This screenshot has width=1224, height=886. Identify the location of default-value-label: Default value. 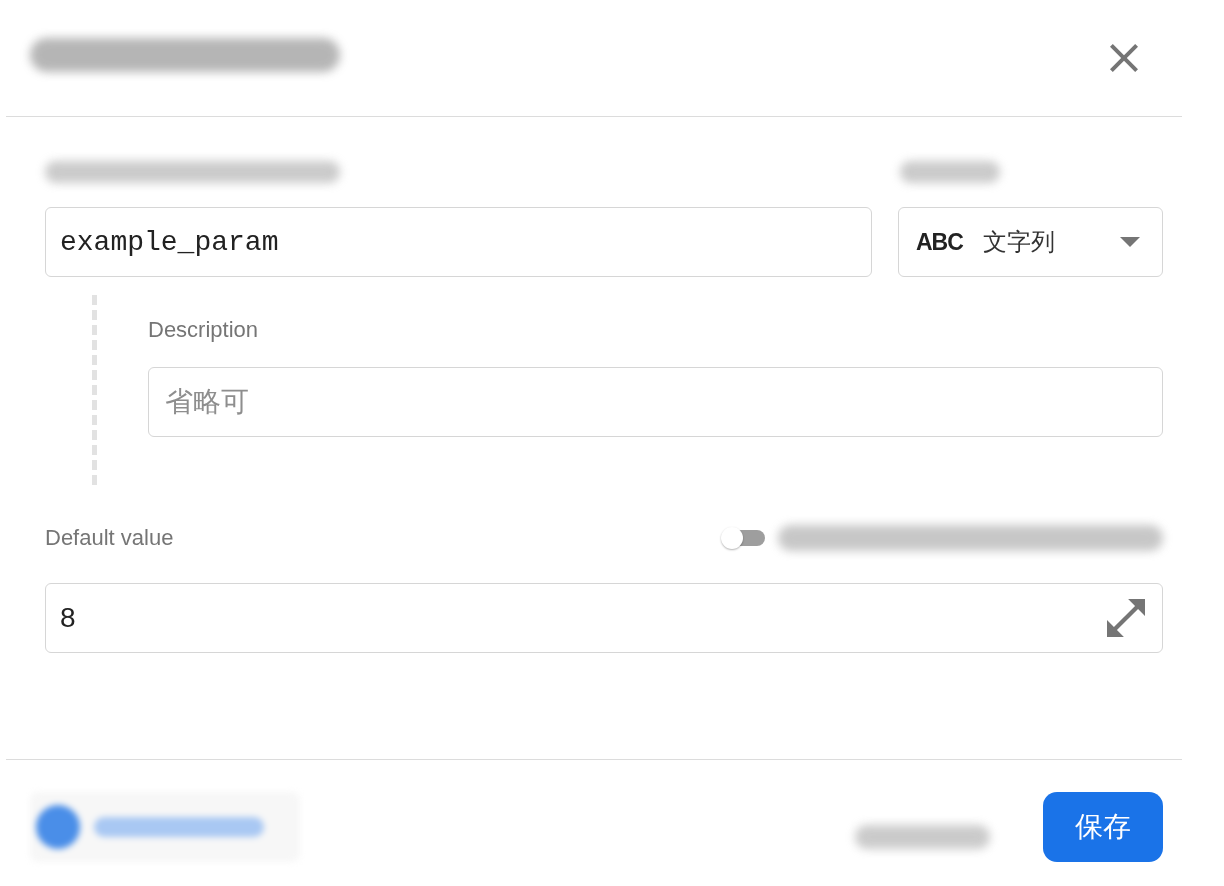
(109, 538).